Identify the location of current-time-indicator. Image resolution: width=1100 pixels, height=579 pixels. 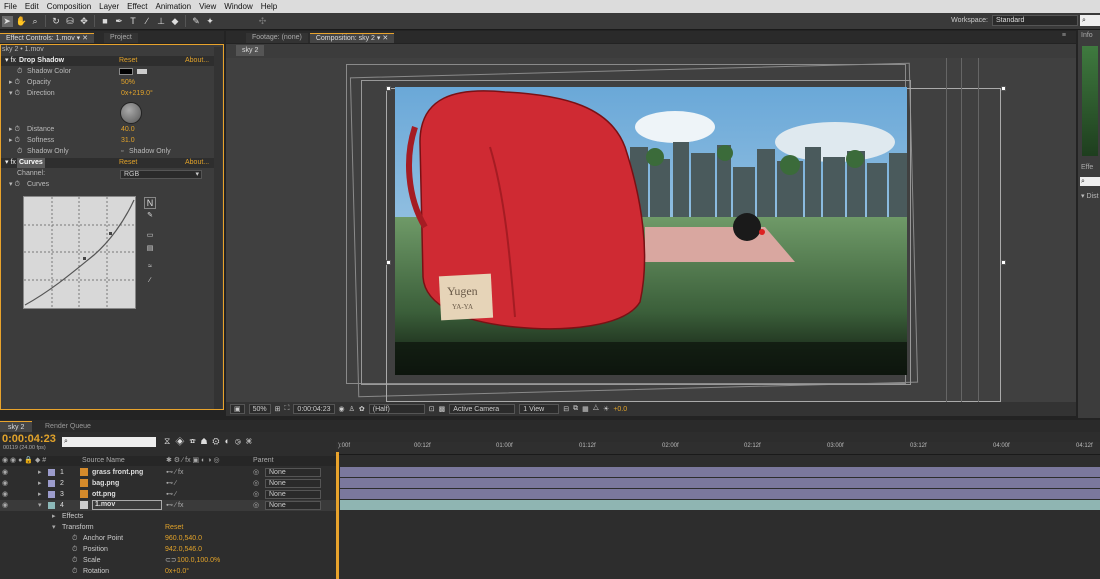
(337, 515).